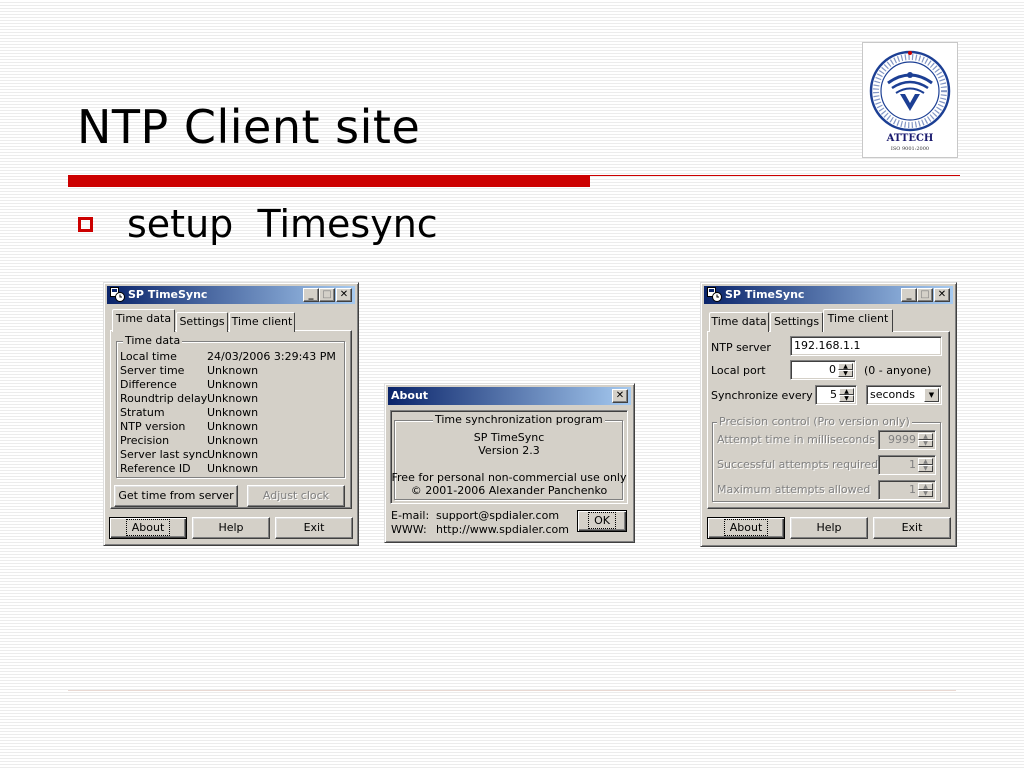  Describe the element at coordinates (931, 395) in the screenshot. I see `chevron-down-icon: ▼` at that location.